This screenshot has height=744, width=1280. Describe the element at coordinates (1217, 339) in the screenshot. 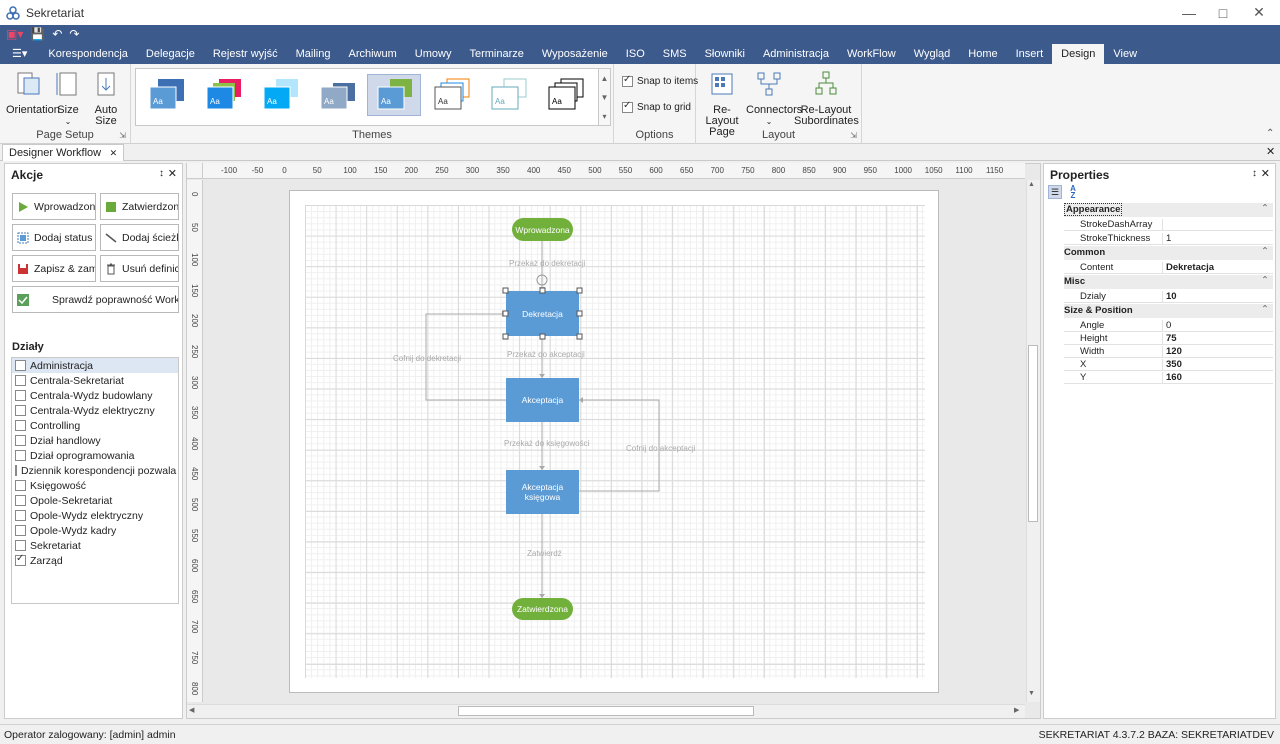

I see `prop-value: 75` at that location.